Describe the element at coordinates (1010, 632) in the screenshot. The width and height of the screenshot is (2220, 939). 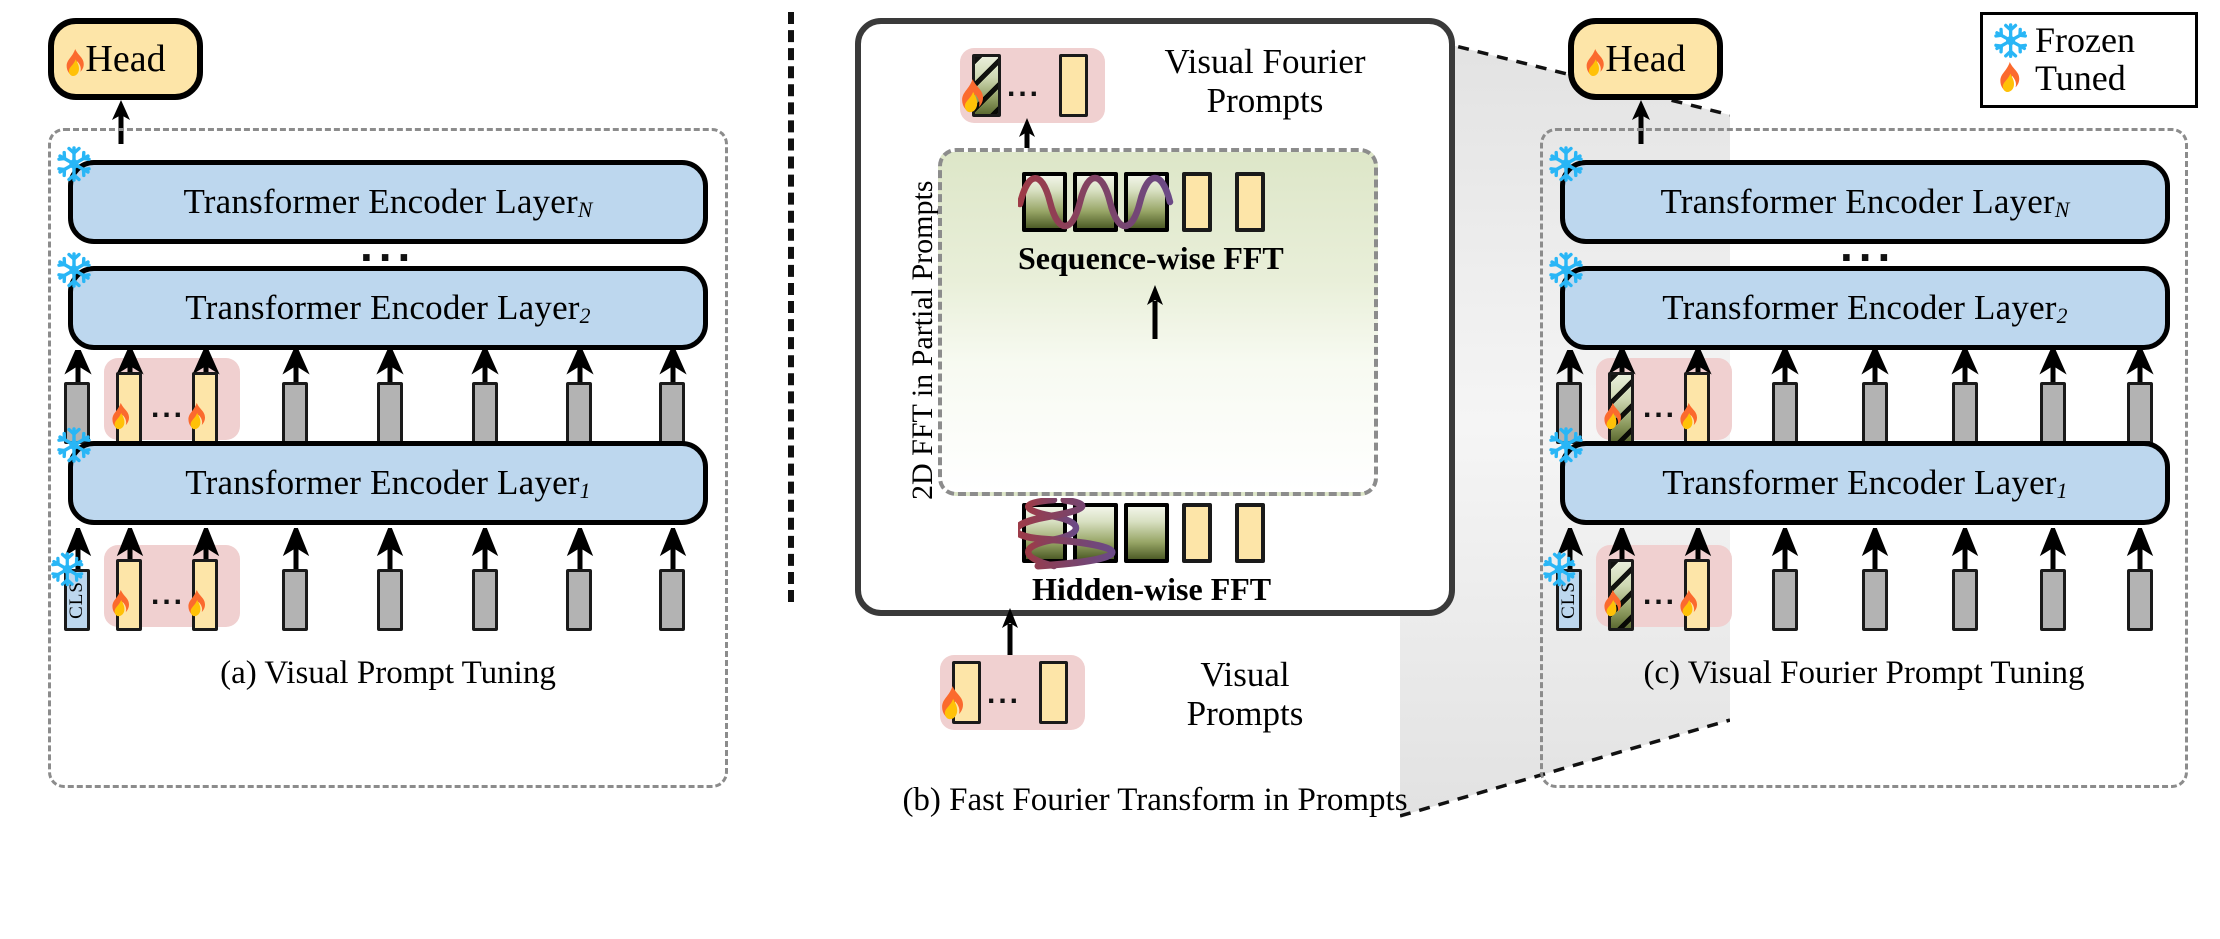
I see `panel-b-arrow-visualprompts-to-fft` at that location.